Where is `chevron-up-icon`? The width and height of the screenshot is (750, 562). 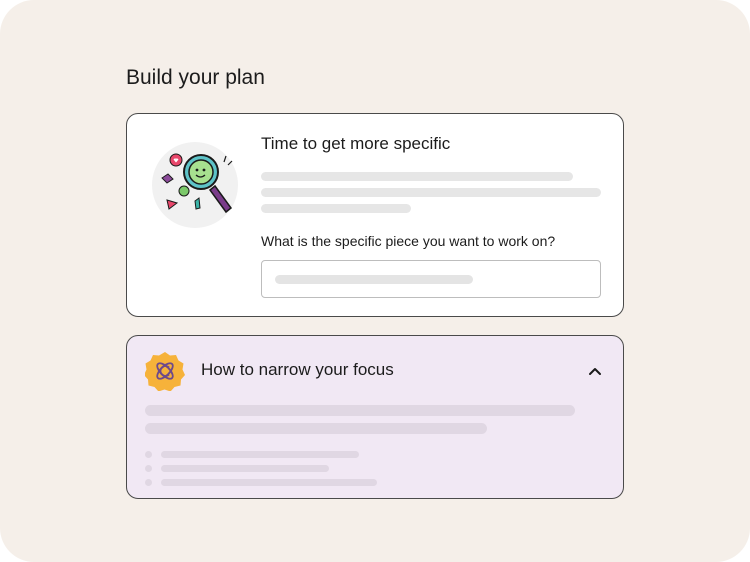
chevron-up-icon is located at coordinates (595, 371).